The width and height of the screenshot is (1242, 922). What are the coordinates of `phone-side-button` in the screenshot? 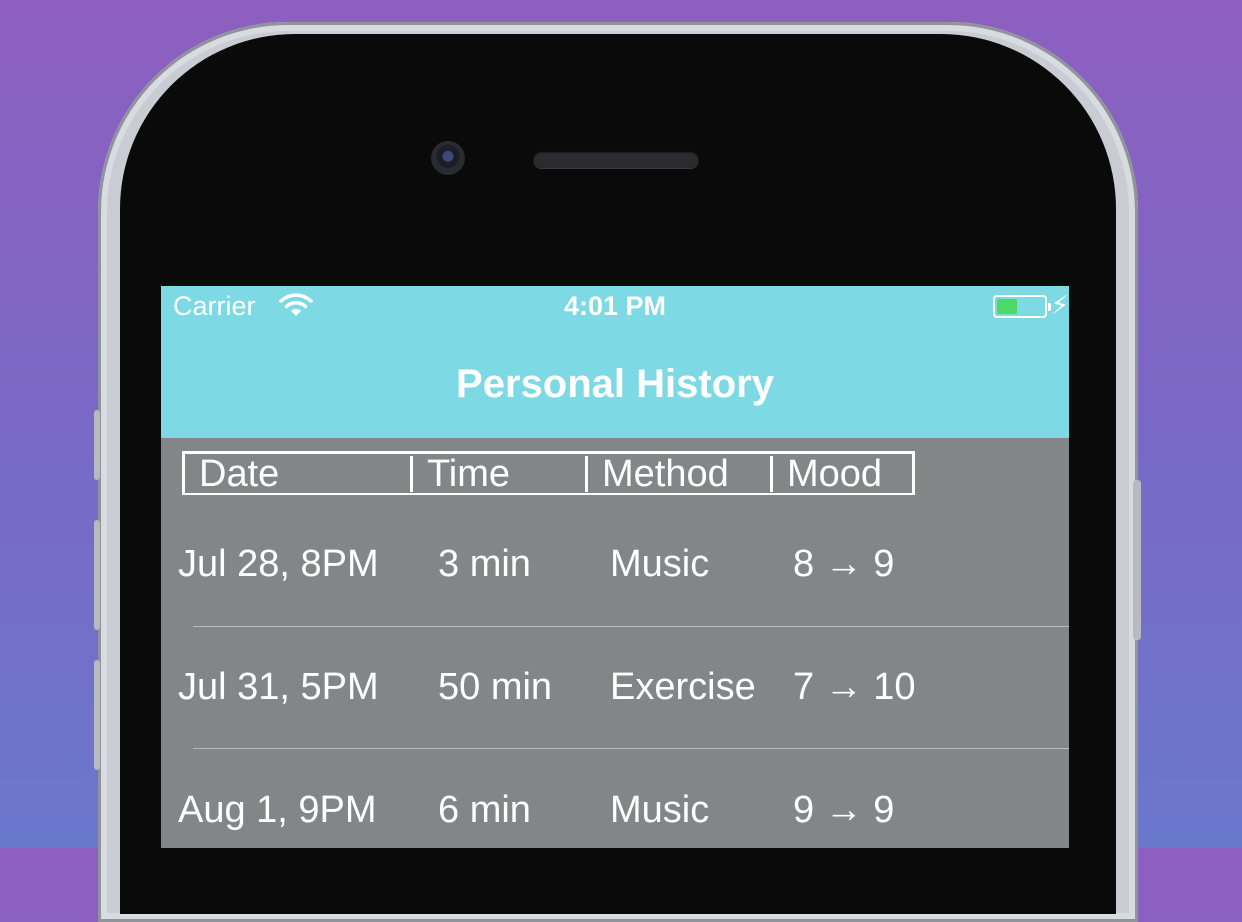 It's located at (1137, 560).